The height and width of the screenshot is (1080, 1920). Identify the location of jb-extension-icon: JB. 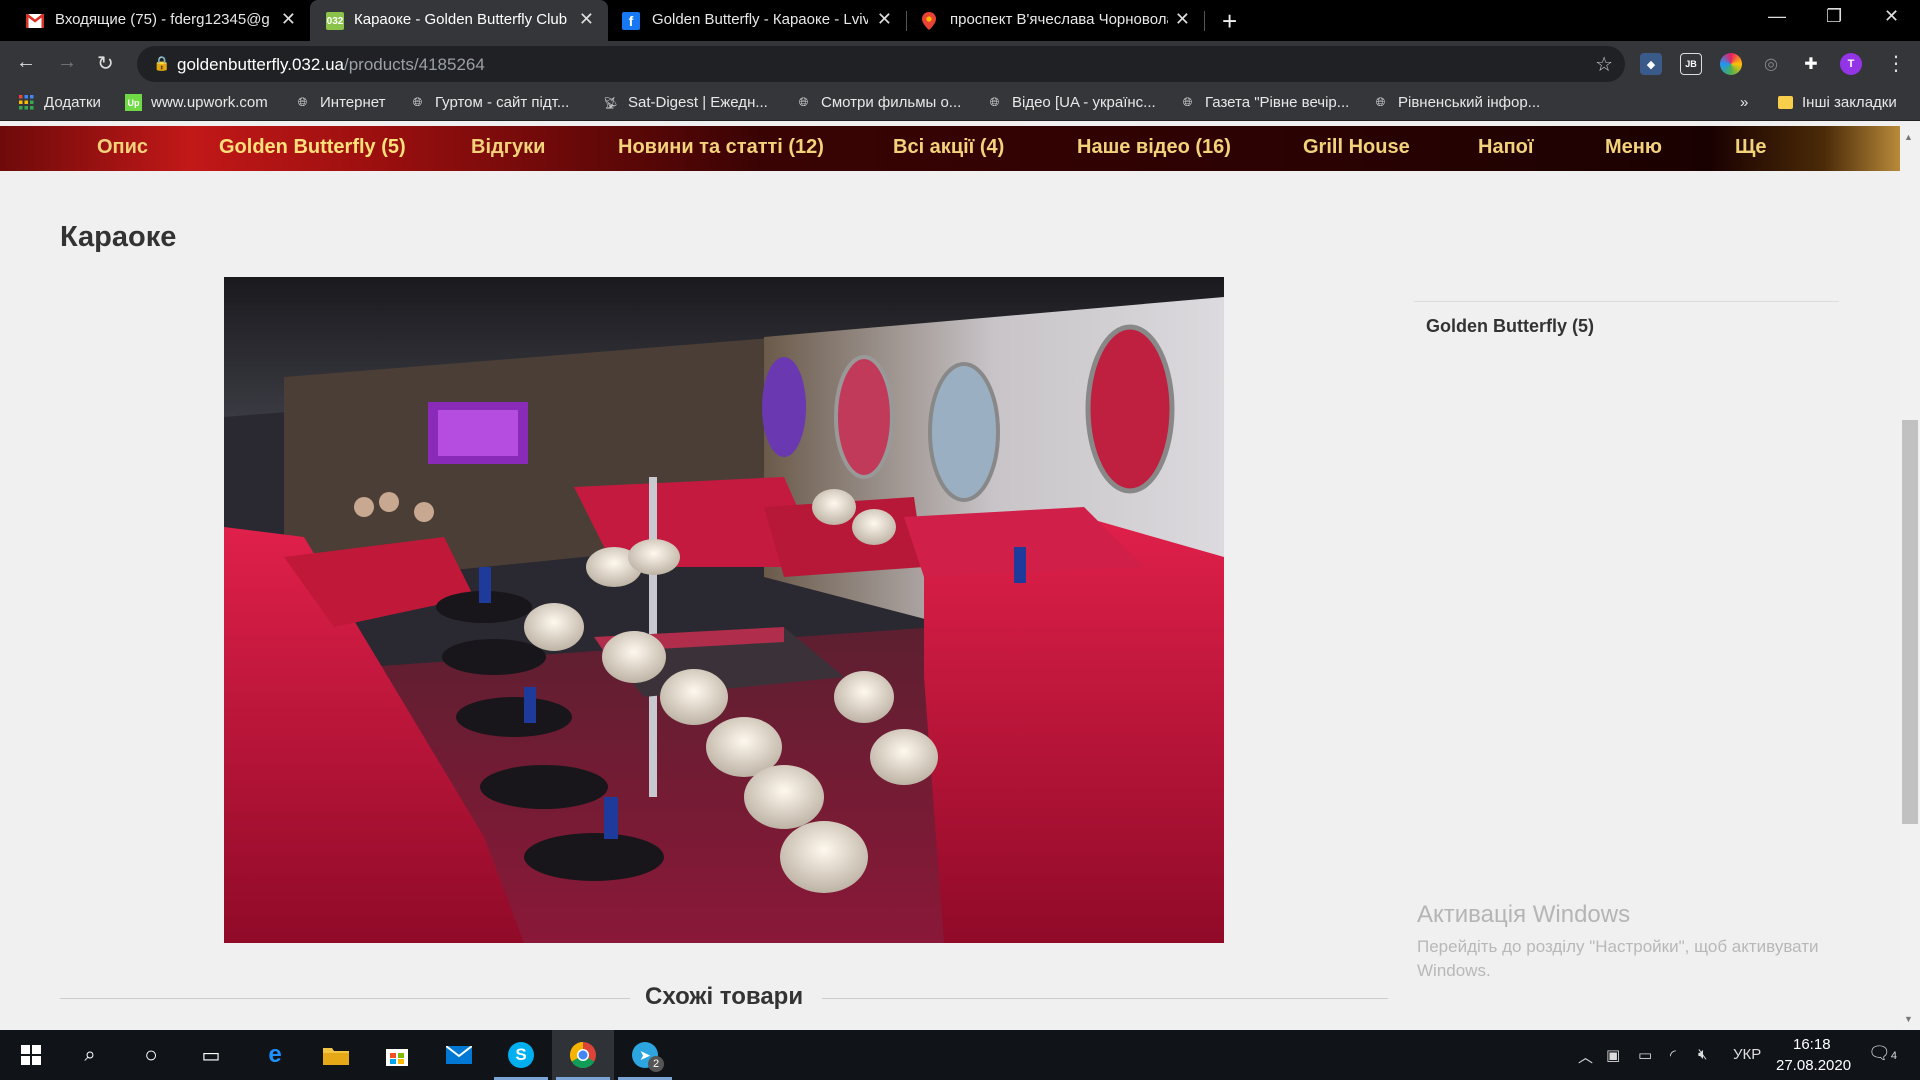
(1691, 64).